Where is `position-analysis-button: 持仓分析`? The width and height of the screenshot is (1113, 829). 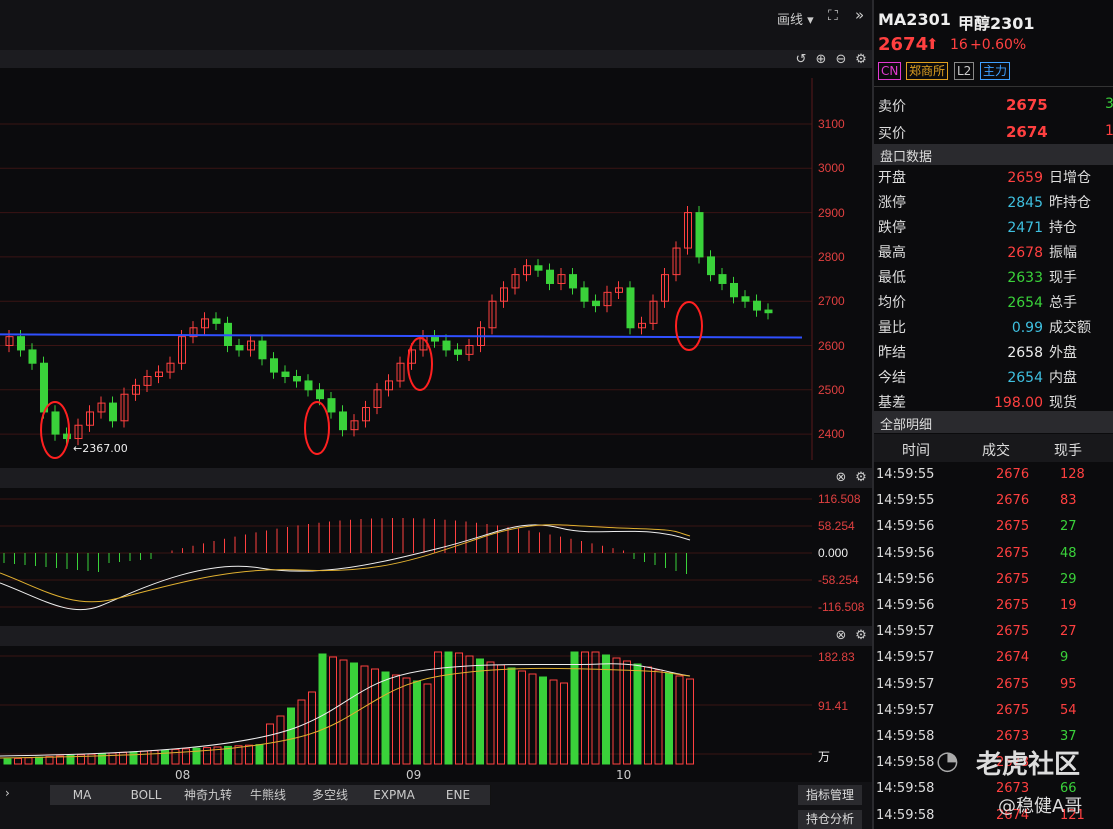
position-analysis-button: 持仓分析 is located at coordinates (830, 819).